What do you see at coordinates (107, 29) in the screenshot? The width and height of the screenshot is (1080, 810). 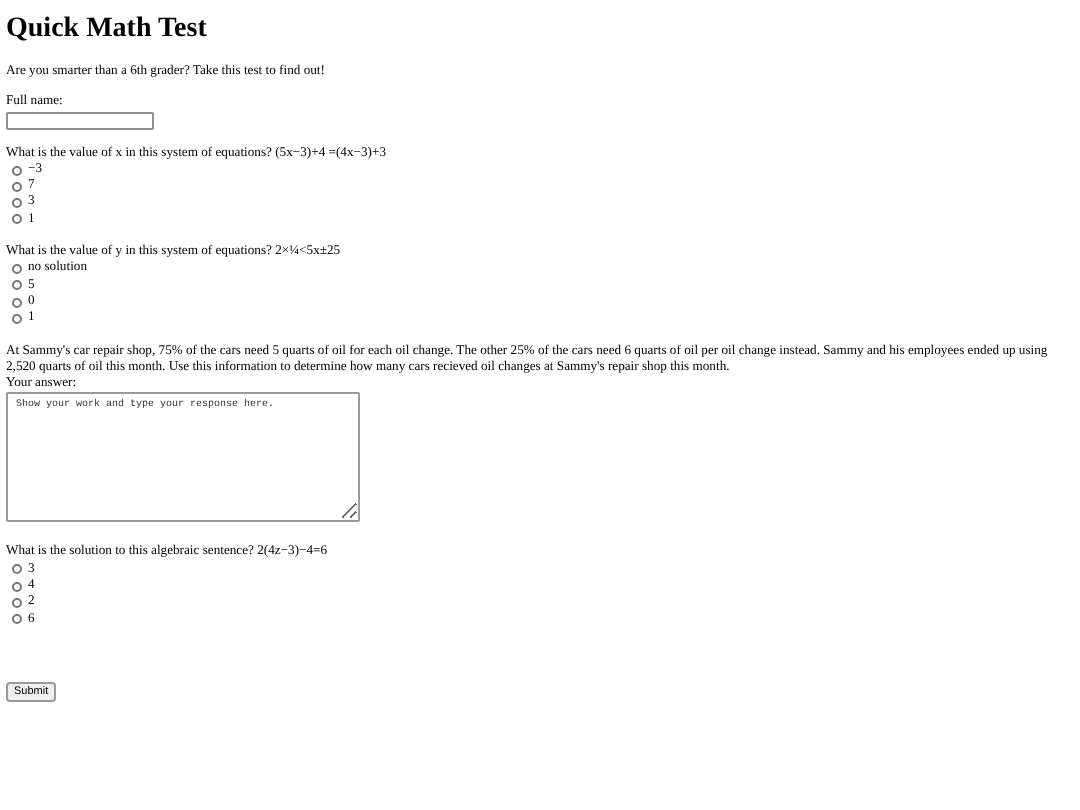 I see `page-title: Quick Math Test` at bounding box center [107, 29].